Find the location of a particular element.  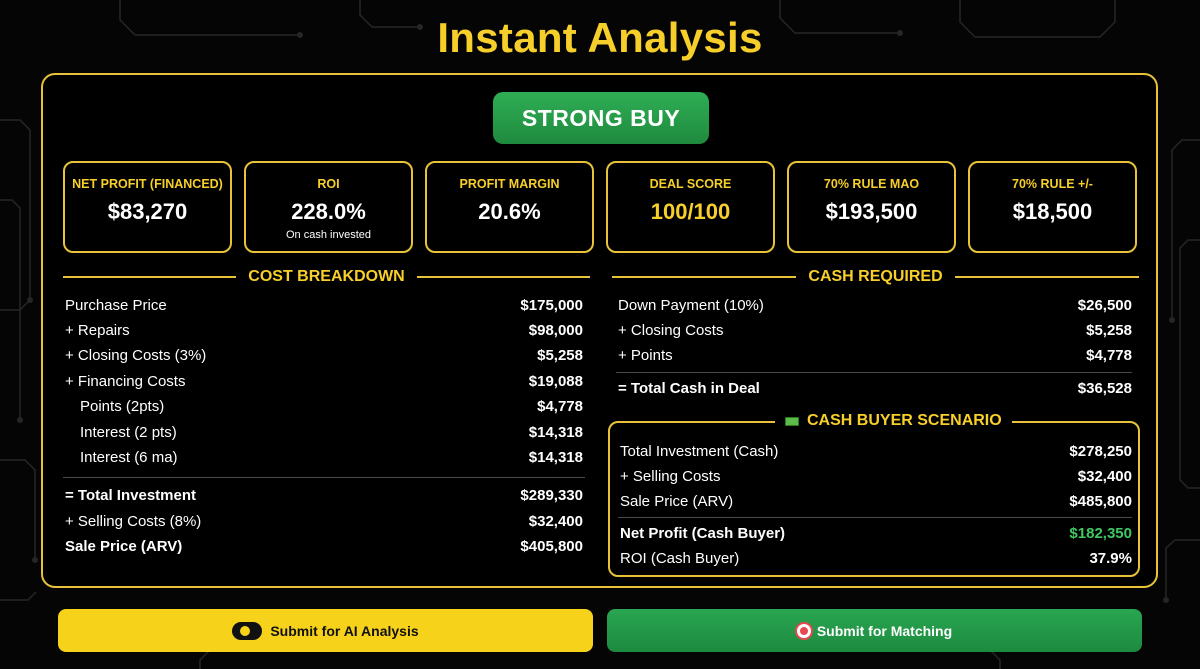

metric-value: 228.0% is located at coordinates (328, 211).